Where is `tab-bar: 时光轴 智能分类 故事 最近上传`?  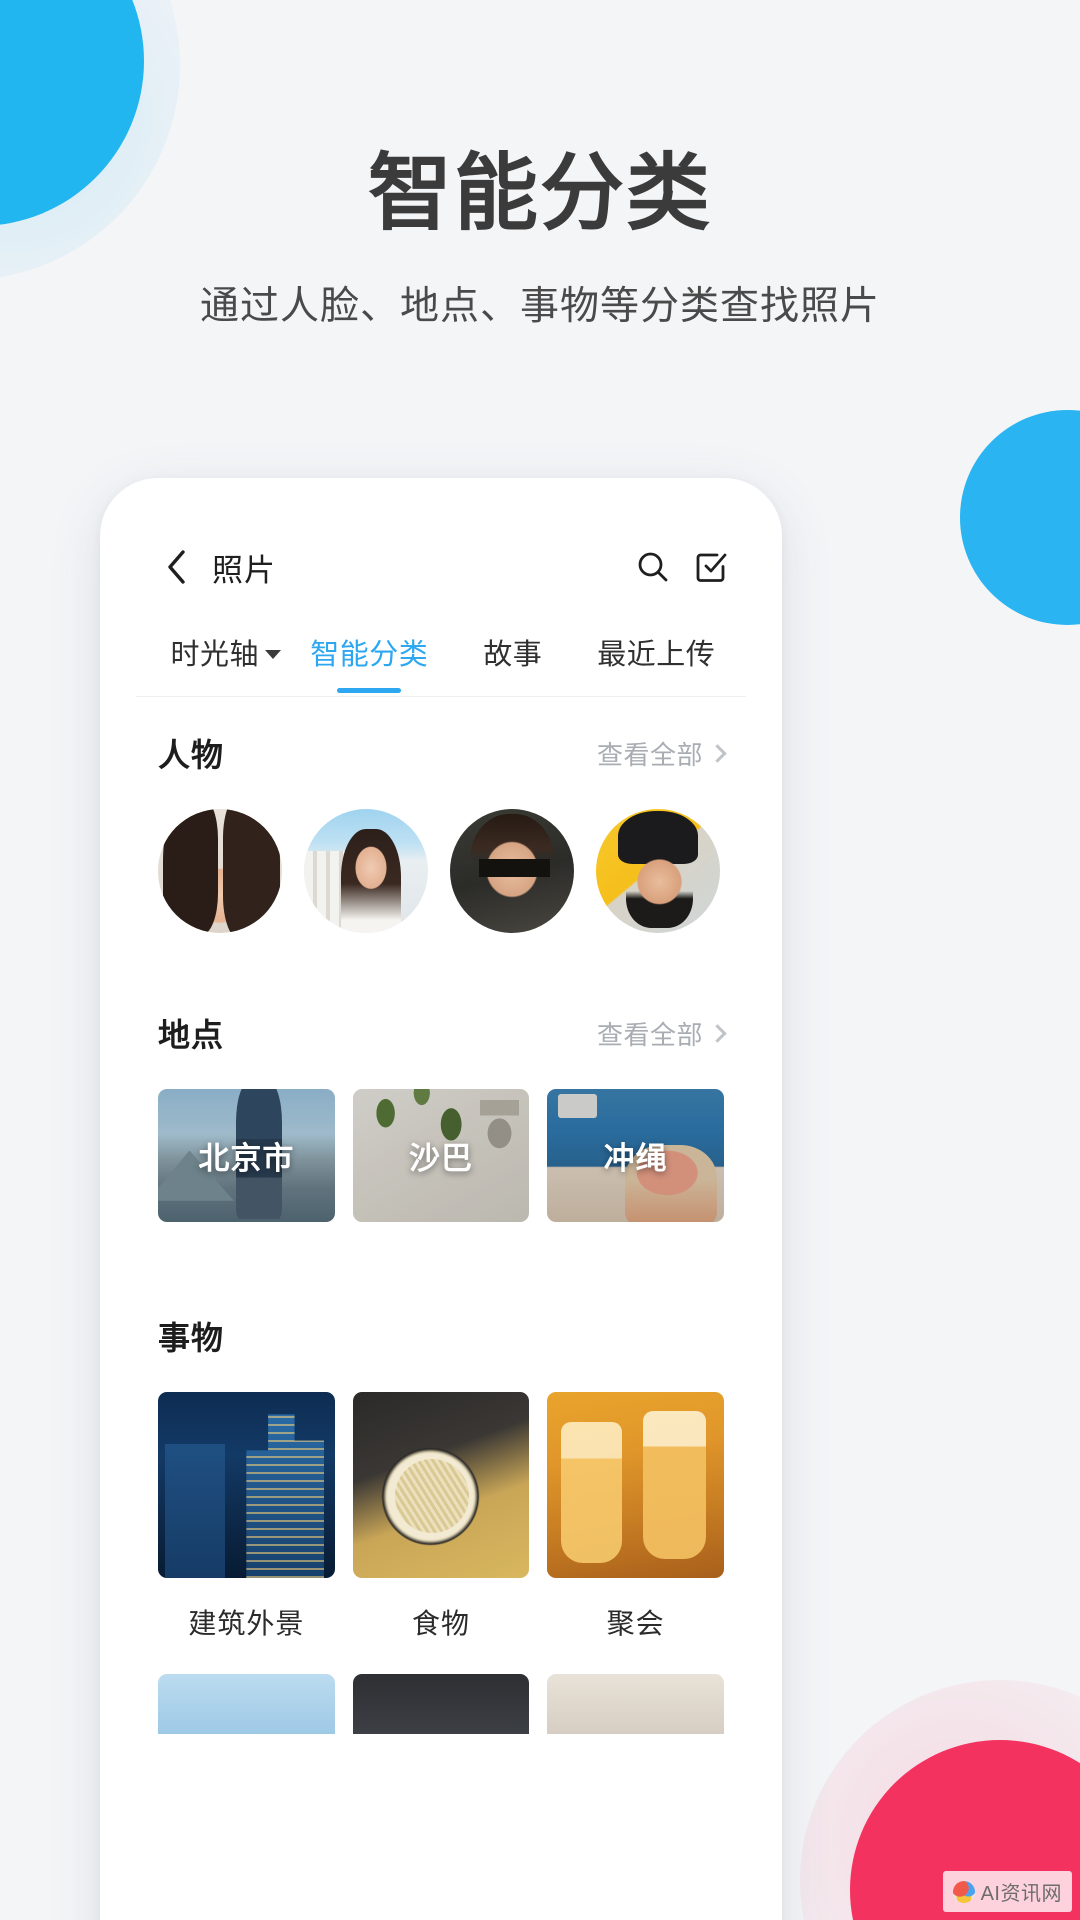
tab-bar: 时光轴 智能分类 故事 最近上传 is located at coordinates (441, 655).